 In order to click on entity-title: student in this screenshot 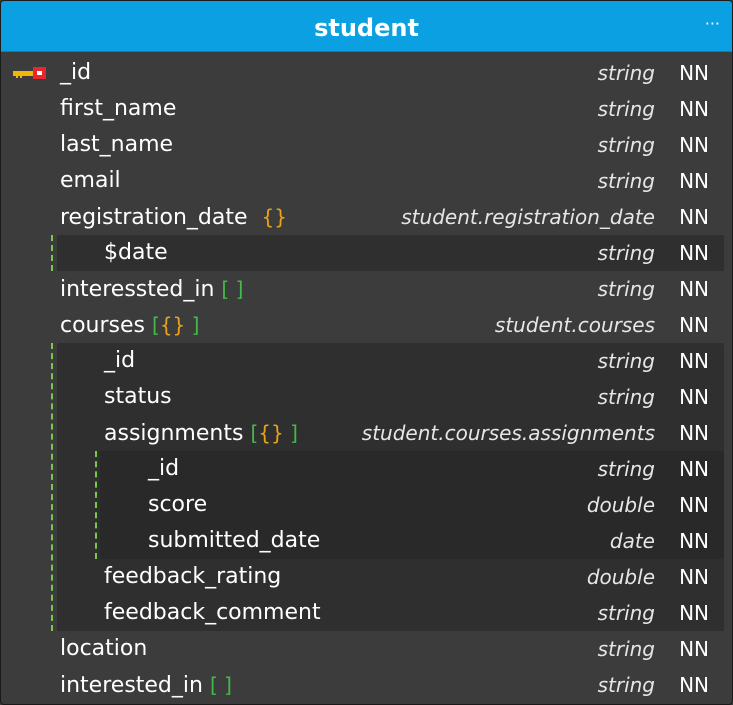, I will do `click(366, 28)`.